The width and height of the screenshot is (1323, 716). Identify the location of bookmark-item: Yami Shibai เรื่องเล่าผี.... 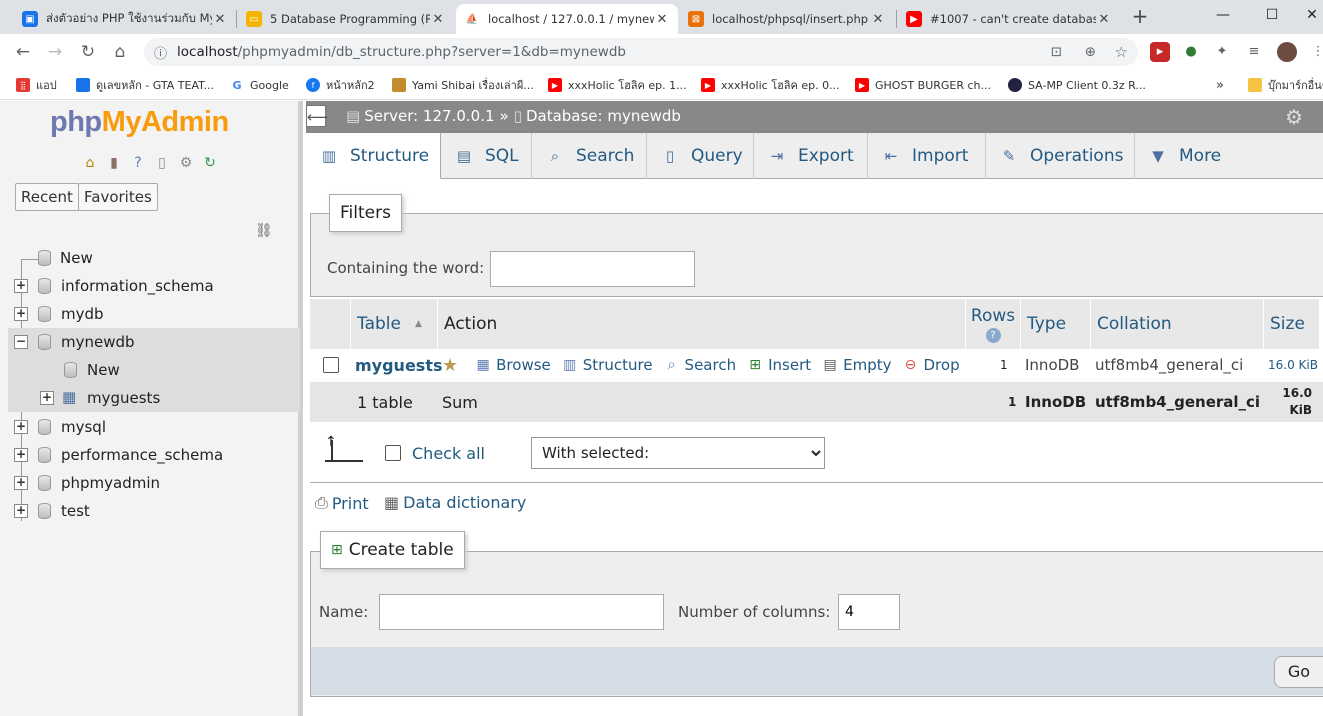
(463, 85).